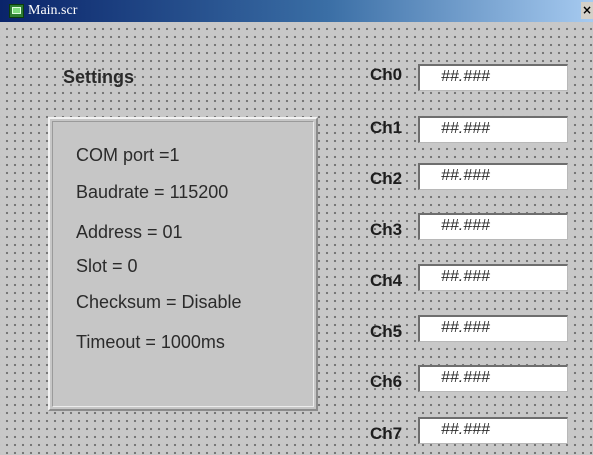 The image size is (593, 455). I want to click on ch3-label: Ch3, so click(386, 229).